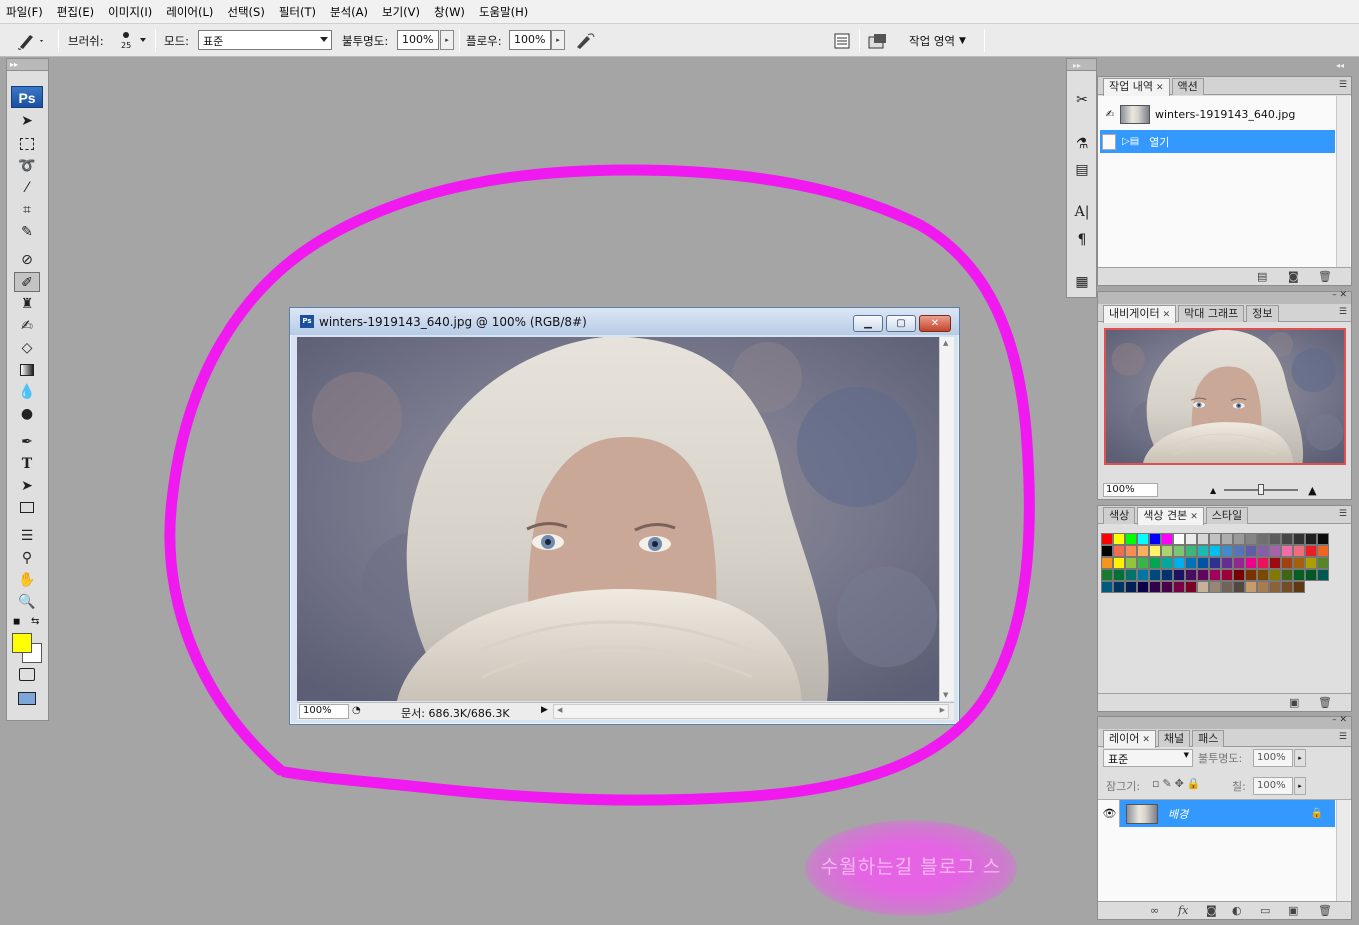 This screenshot has height=925, width=1359. Describe the element at coordinates (1082, 100) in the screenshot. I see `tool-presets-icon: ✂` at that location.